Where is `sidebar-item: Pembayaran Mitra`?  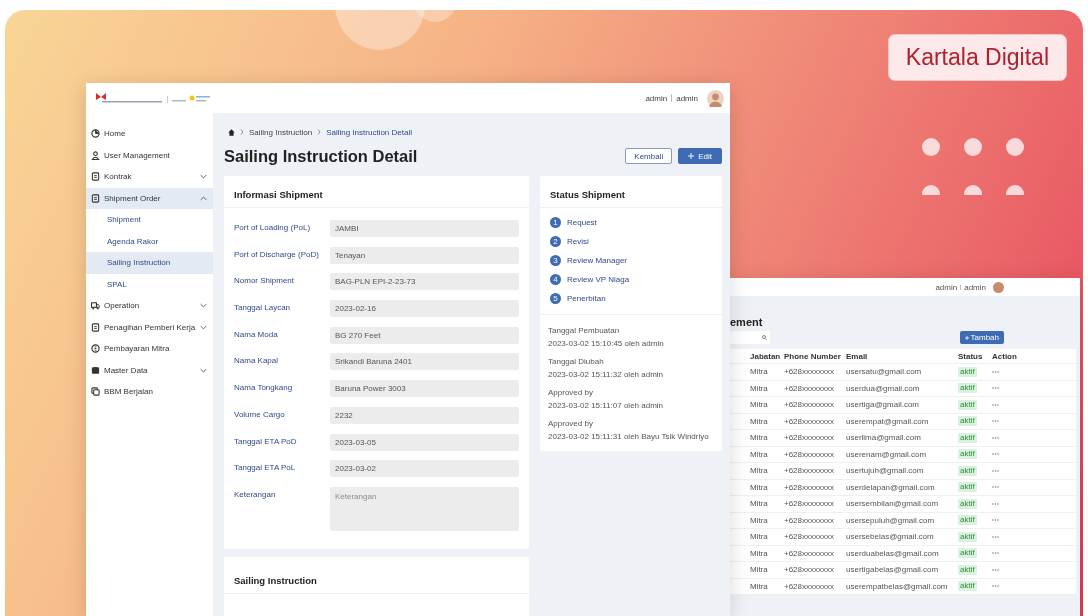 sidebar-item: Pembayaran Mitra is located at coordinates (149, 349).